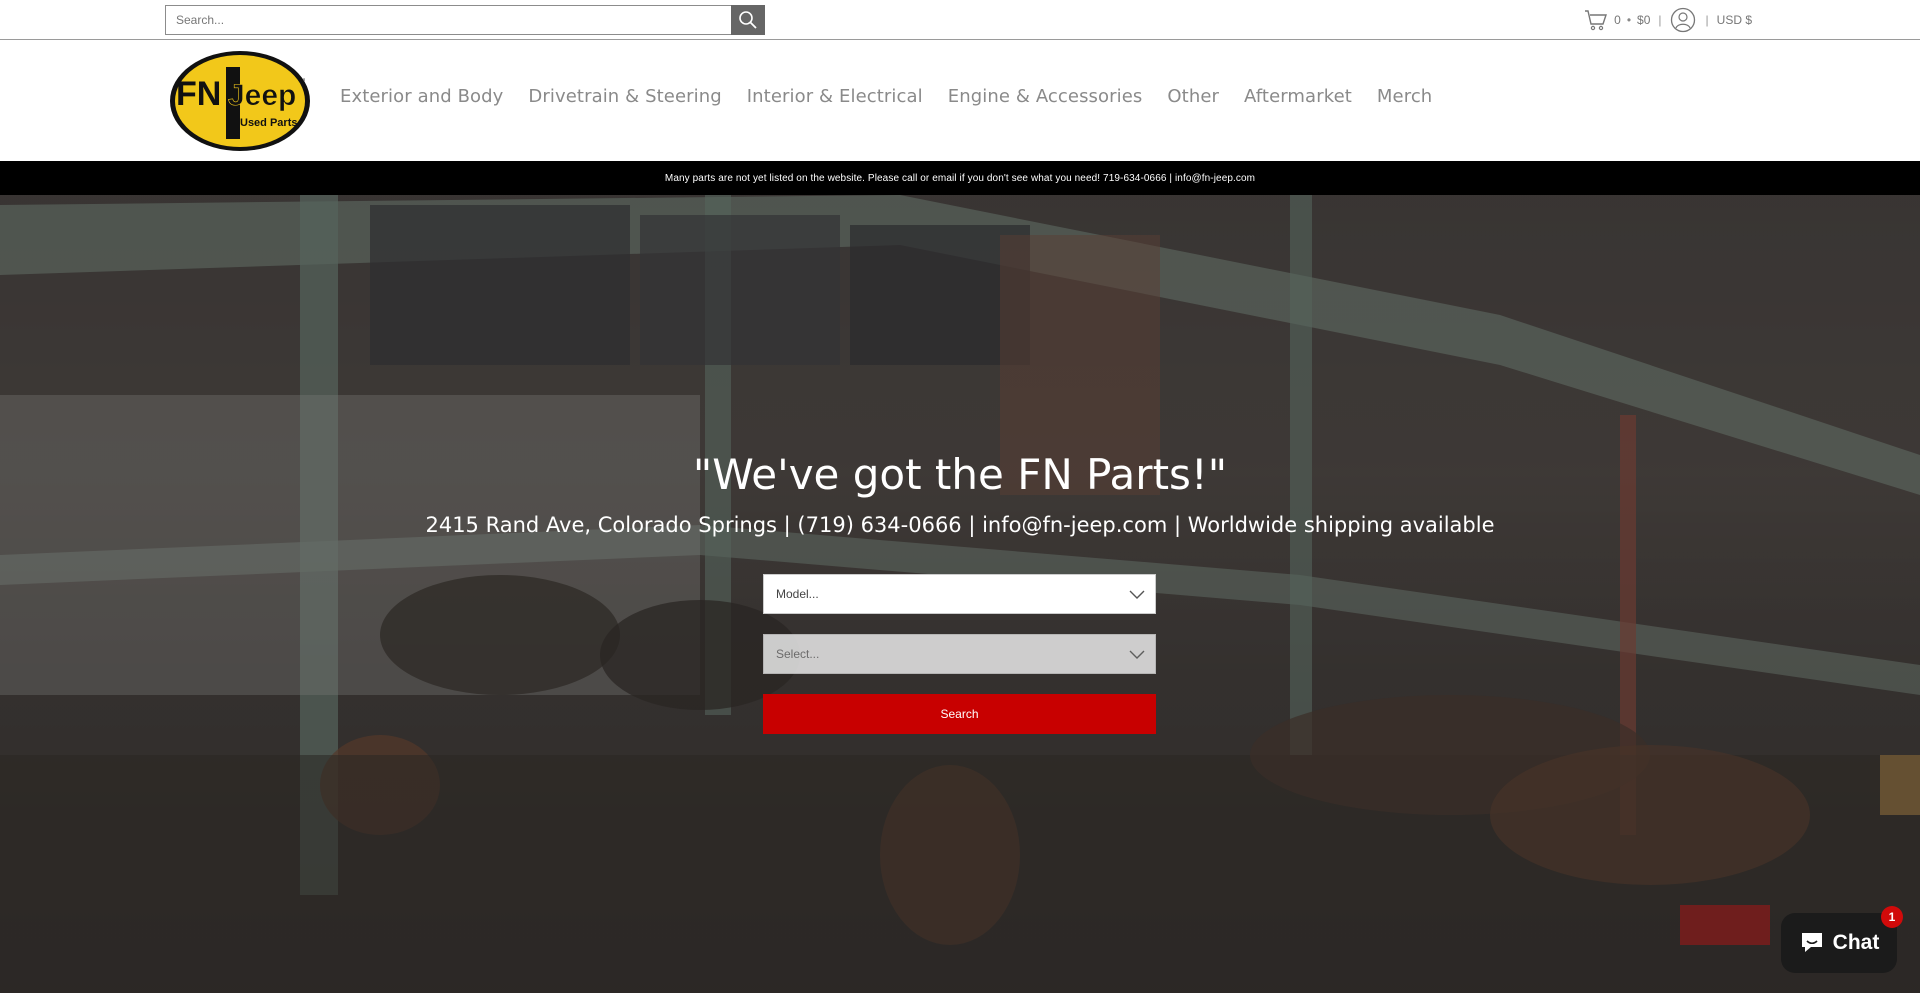  I want to click on cart-count: 0, so click(1617, 20).